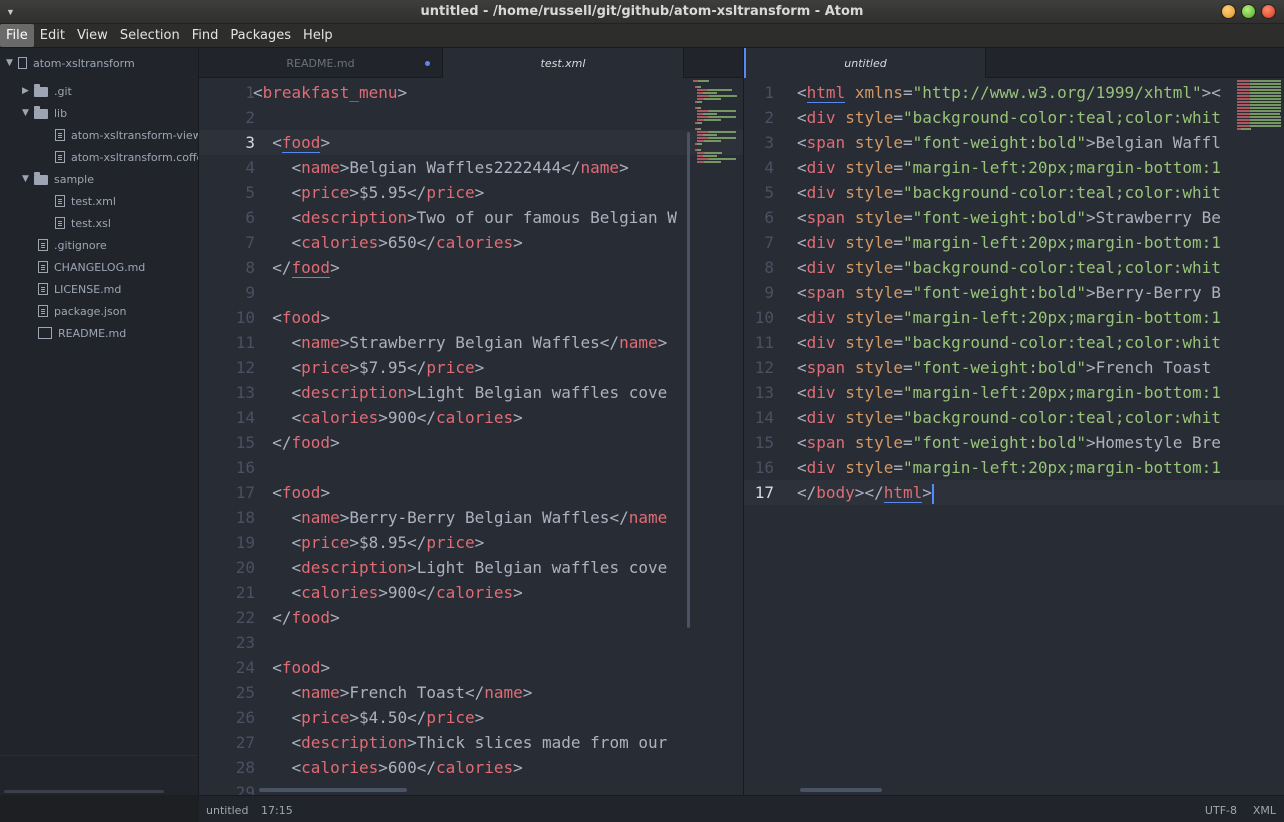 This screenshot has height=822, width=1284. Describe the element at coordinates (471, 442) in the screenshot. I see `code-line: 15 </food>` at that location.